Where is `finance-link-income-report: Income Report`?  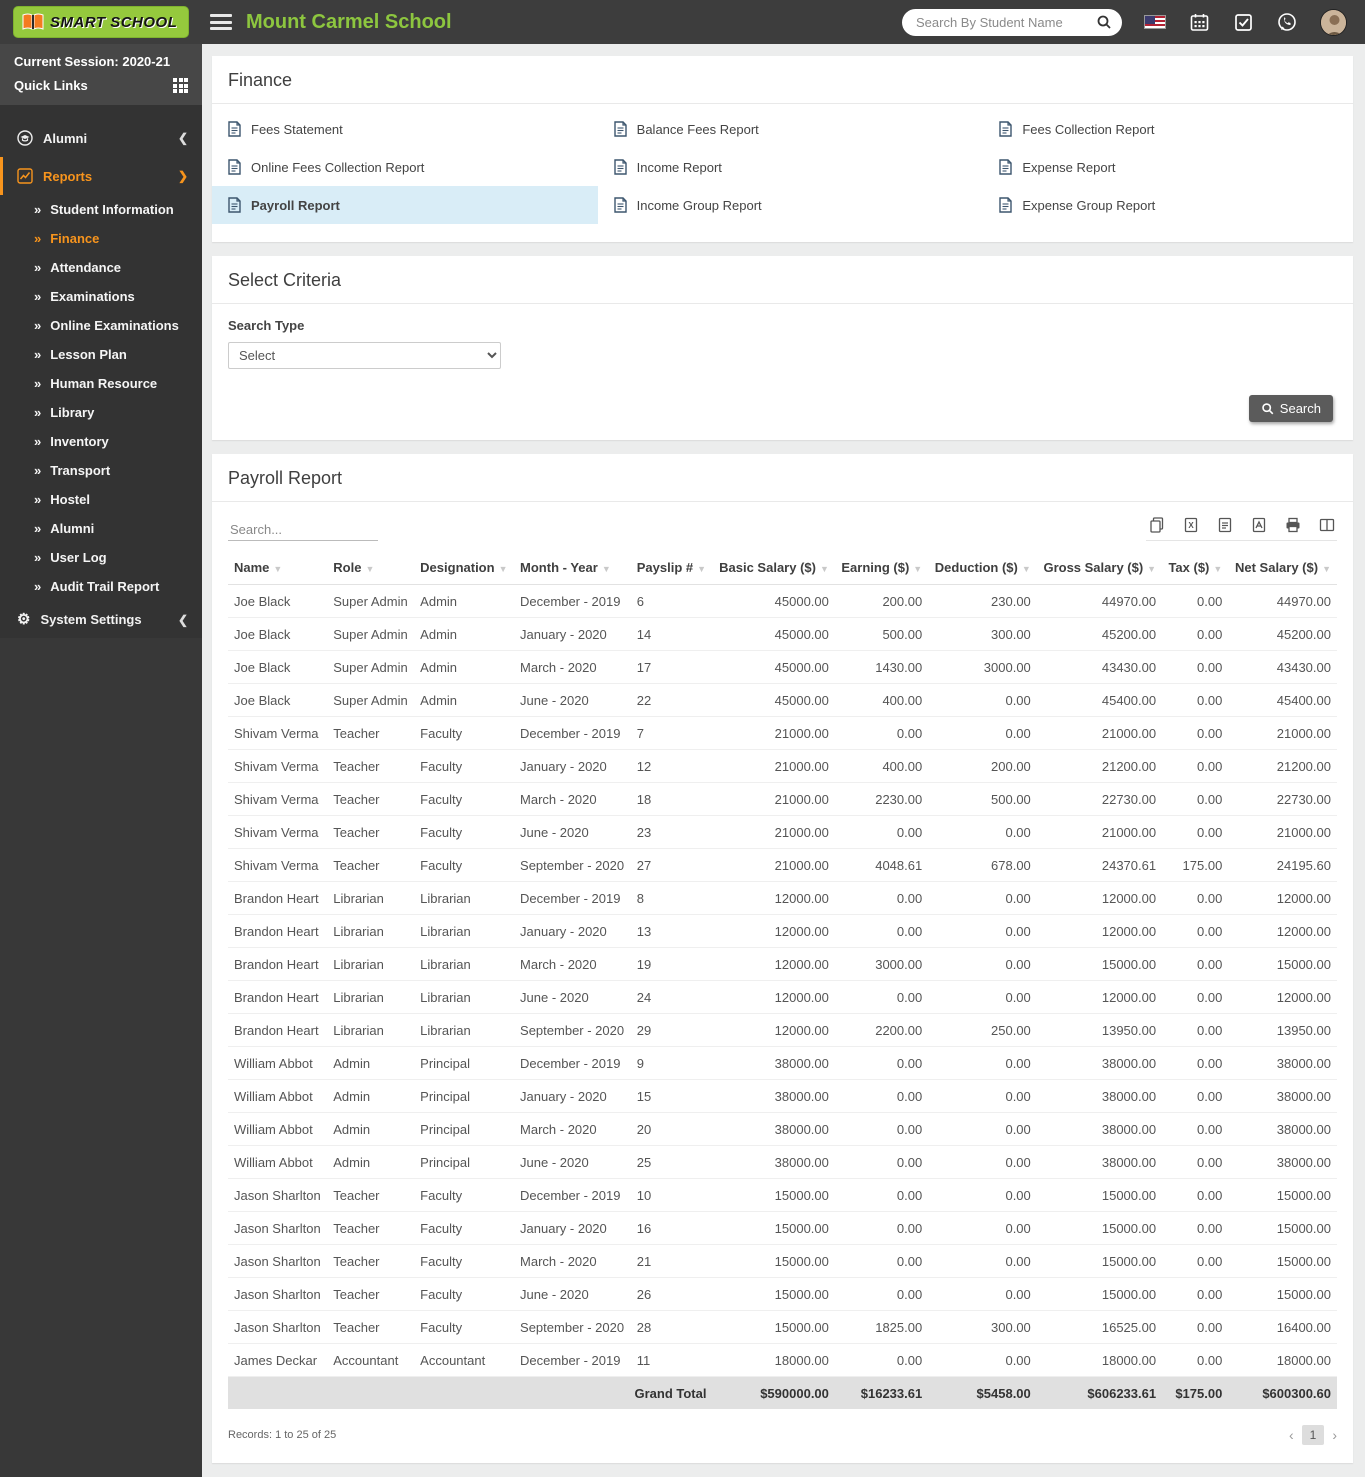 finance-link-income-report: Income Report is located at coordinates (791, 167).